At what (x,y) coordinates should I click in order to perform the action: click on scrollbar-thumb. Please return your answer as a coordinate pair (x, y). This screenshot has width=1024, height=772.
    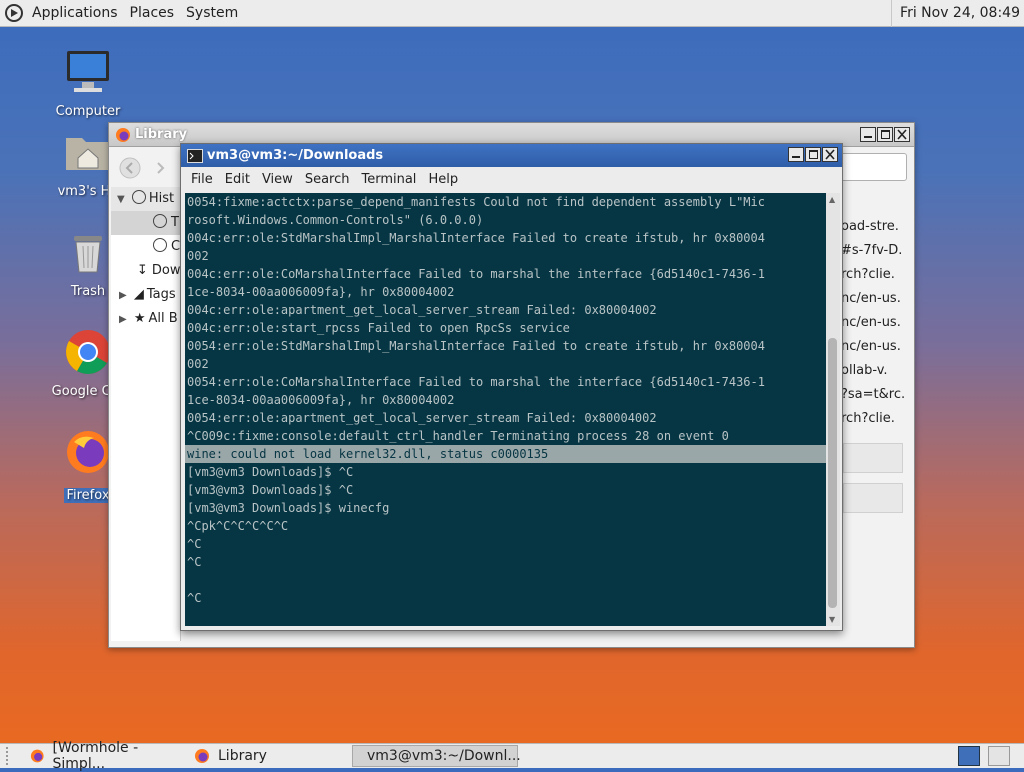
    Looking at the image, I should click on (832, 473).